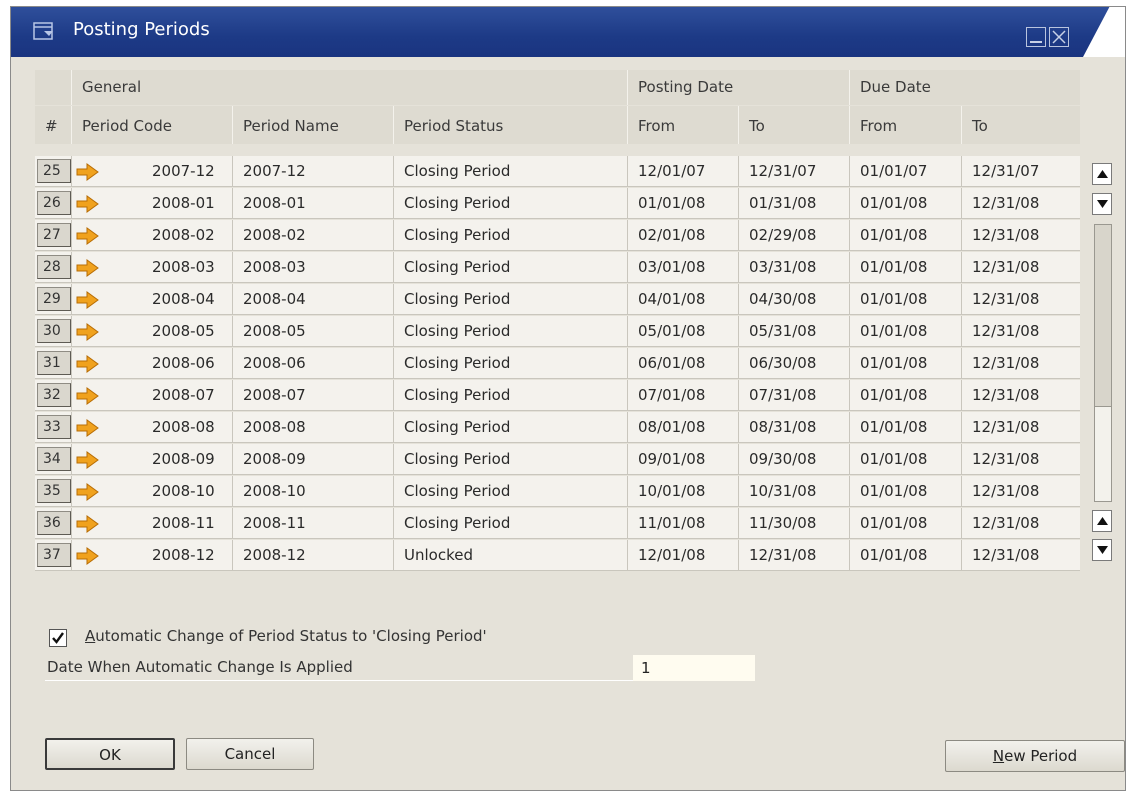  What do you see at coordinates (1036, 37) in the screenshot?
I see `minimize-button` at bounding box center [1036, 37].